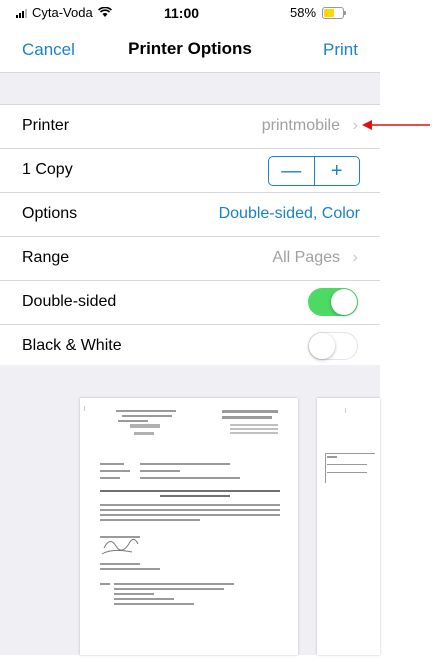 The height and width of the screenshot is (660, 432). I want to click on options-label: Options, so click(50, 213).